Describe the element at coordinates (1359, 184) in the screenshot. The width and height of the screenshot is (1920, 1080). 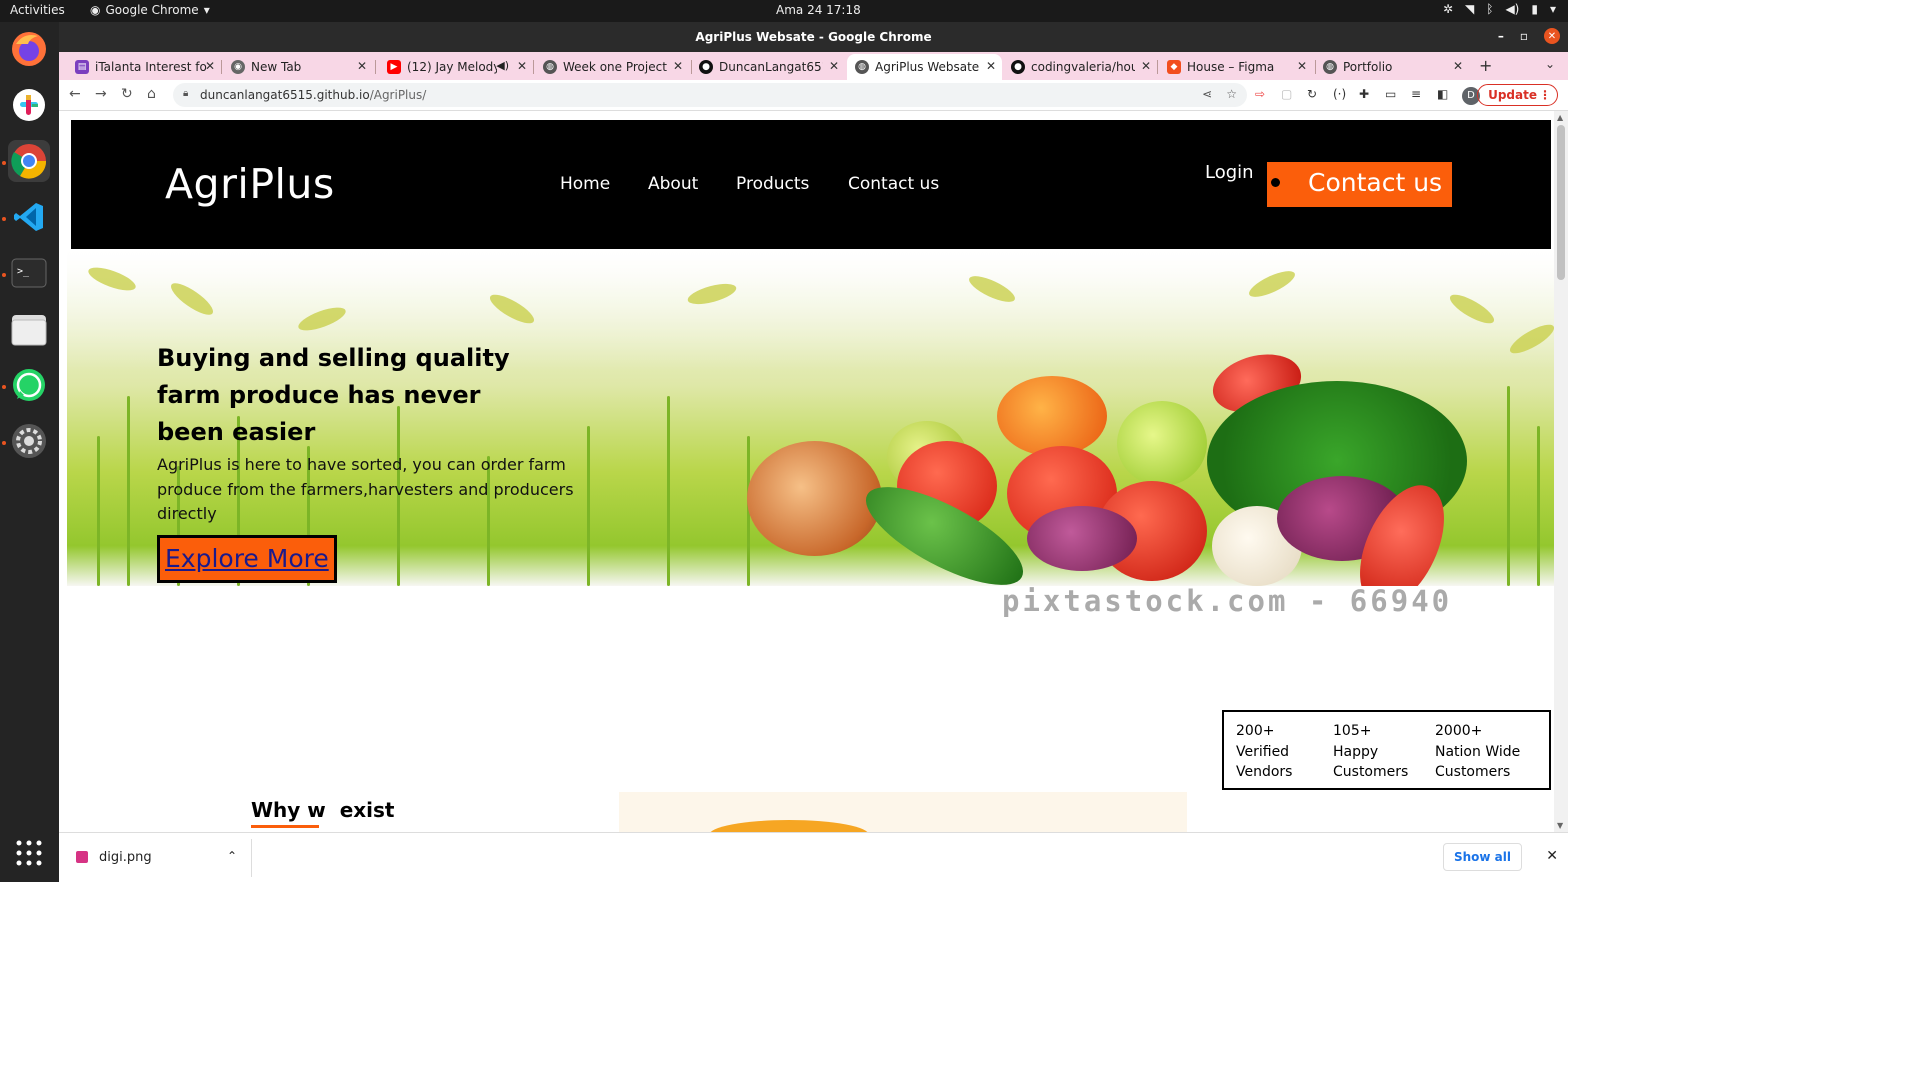
I see `contact-us-button: Contact us` at that location.